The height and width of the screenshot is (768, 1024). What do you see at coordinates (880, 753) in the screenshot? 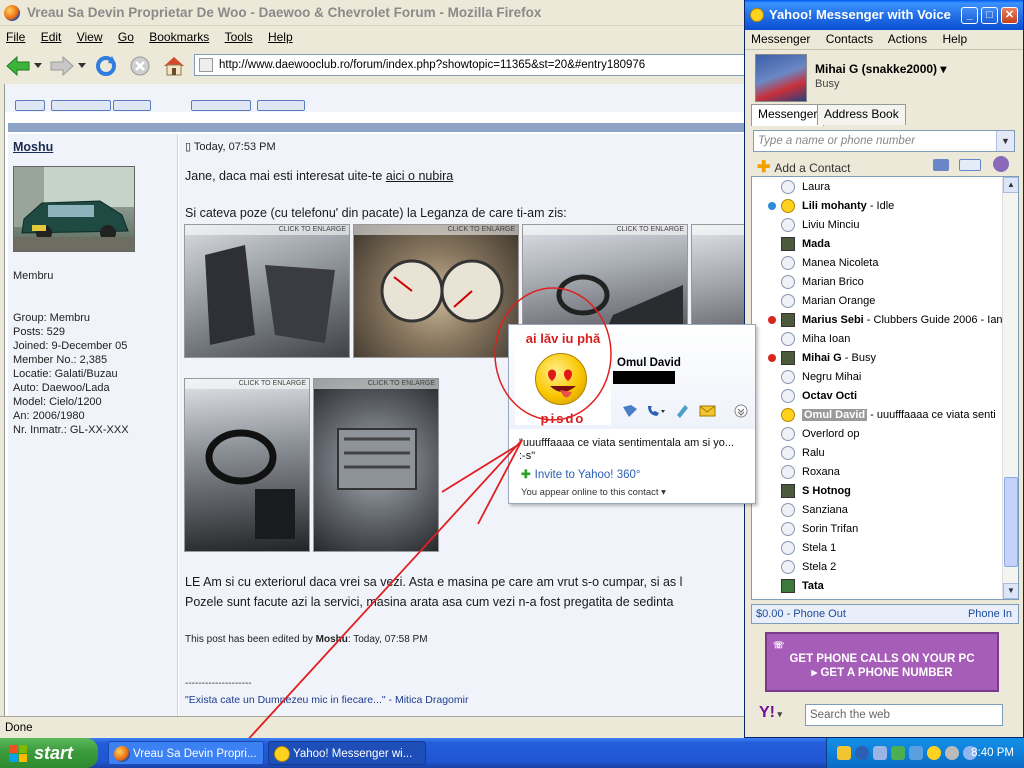
I see `tray-network-icon` at bounding box center [880, 753].